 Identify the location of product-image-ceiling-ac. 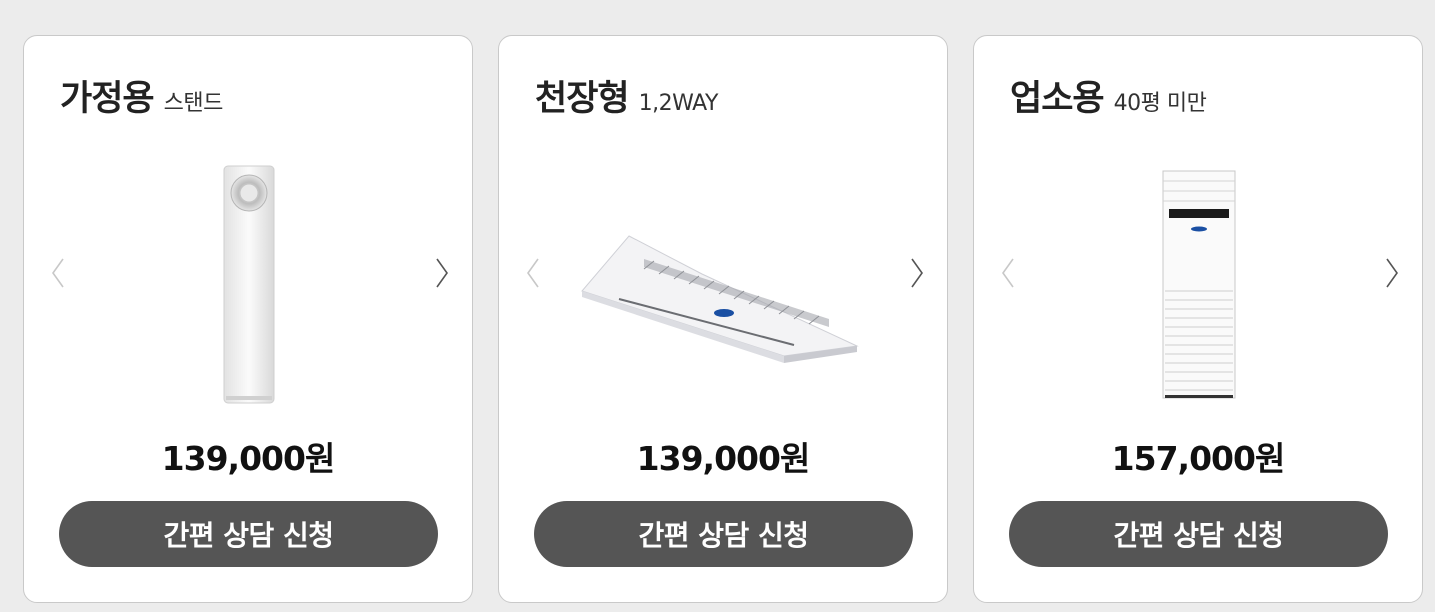
(724, 281).